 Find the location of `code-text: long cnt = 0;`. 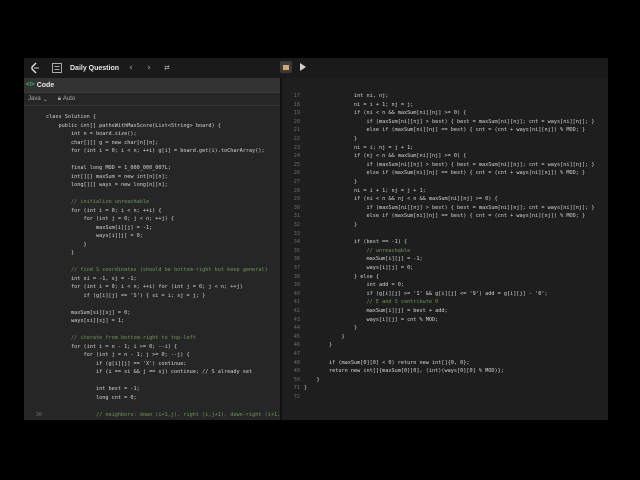

code-text: long cnt = 0; is located at coordinates (91, 397).